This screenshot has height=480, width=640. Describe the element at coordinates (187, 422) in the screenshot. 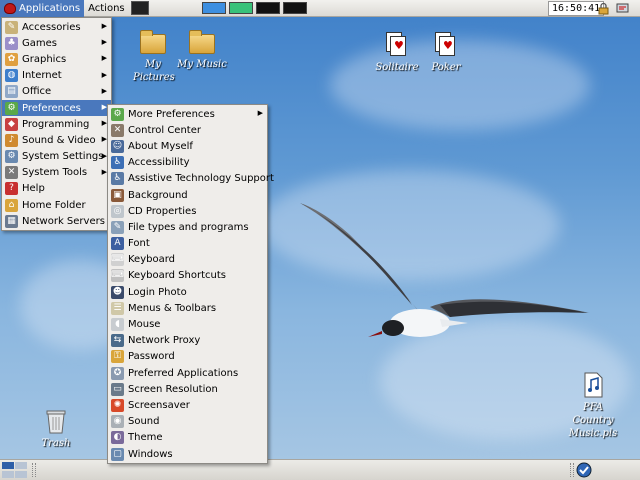

I see `menu-item-sound: ◉ Sound` at that location.